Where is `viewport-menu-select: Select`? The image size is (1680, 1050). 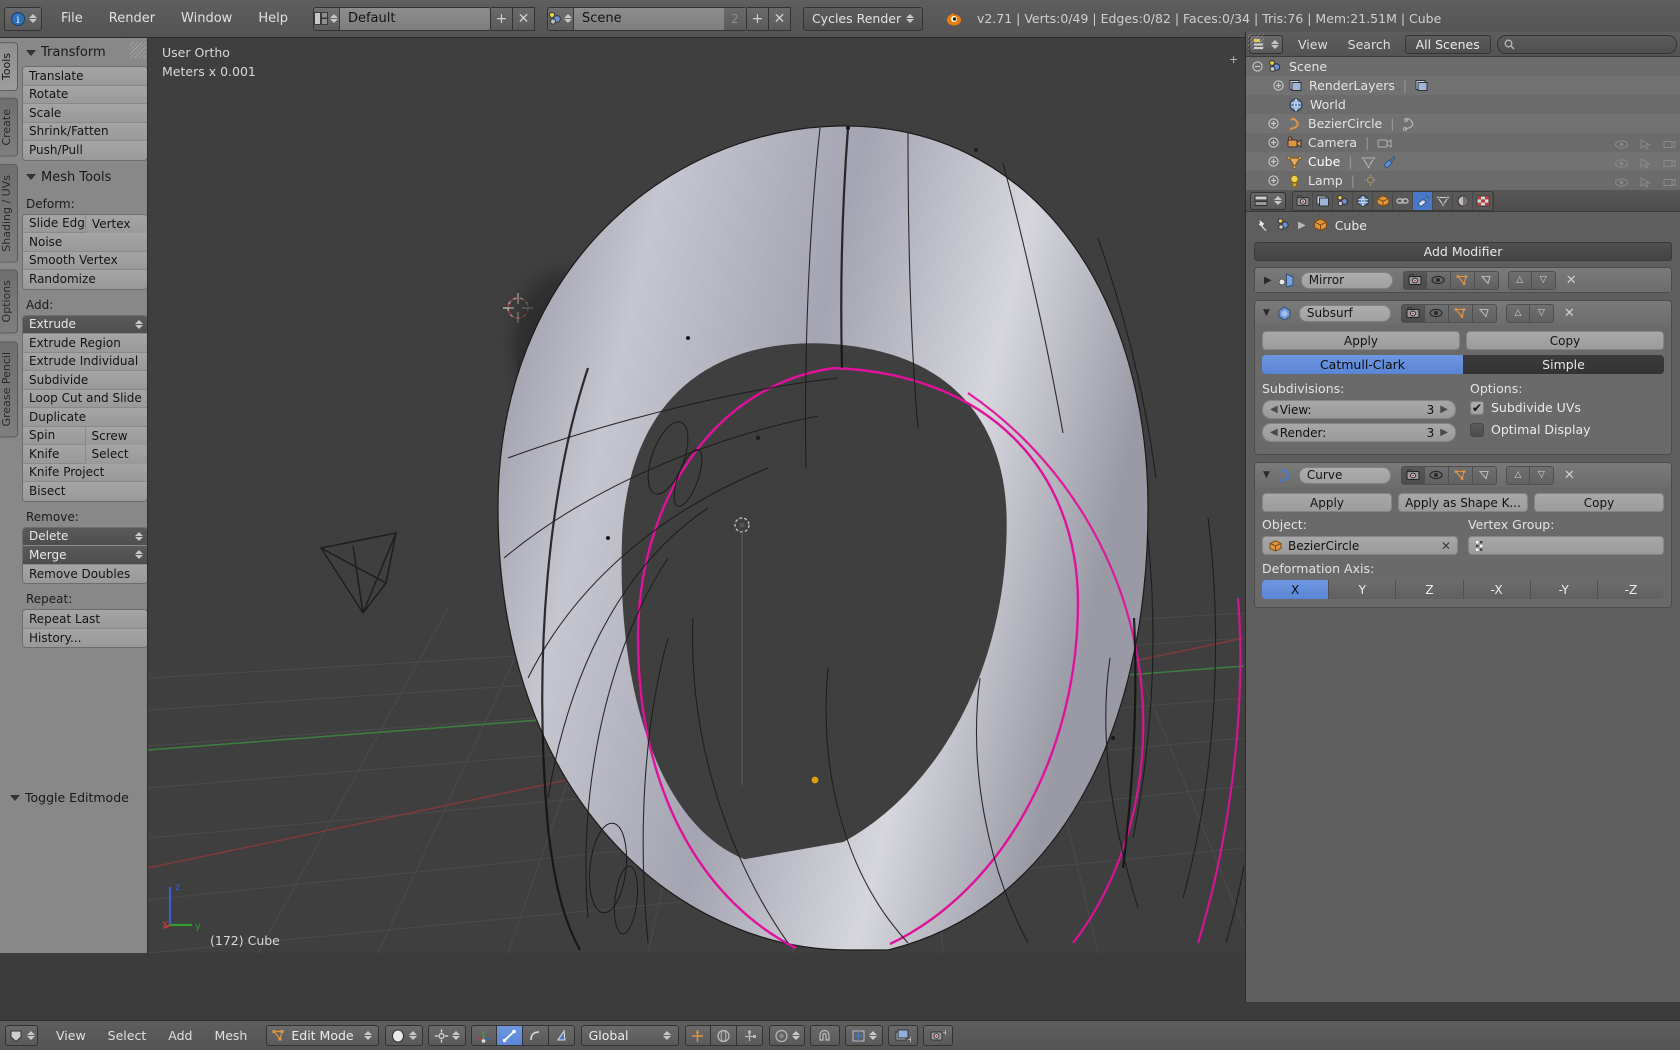 viewport-menu-select: Select is located at coordinates (127, 1035).